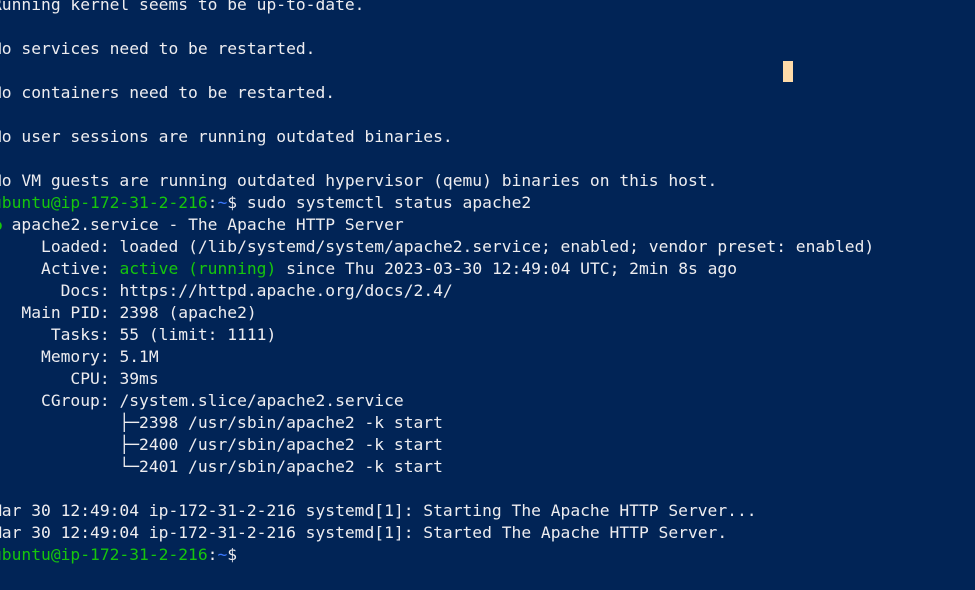  What do you see at coordinates (286, 290) in the screenshot?
I see `docs-link: https://httpd.apache.org/docs/2.4/` at bounding box center [286, 290].